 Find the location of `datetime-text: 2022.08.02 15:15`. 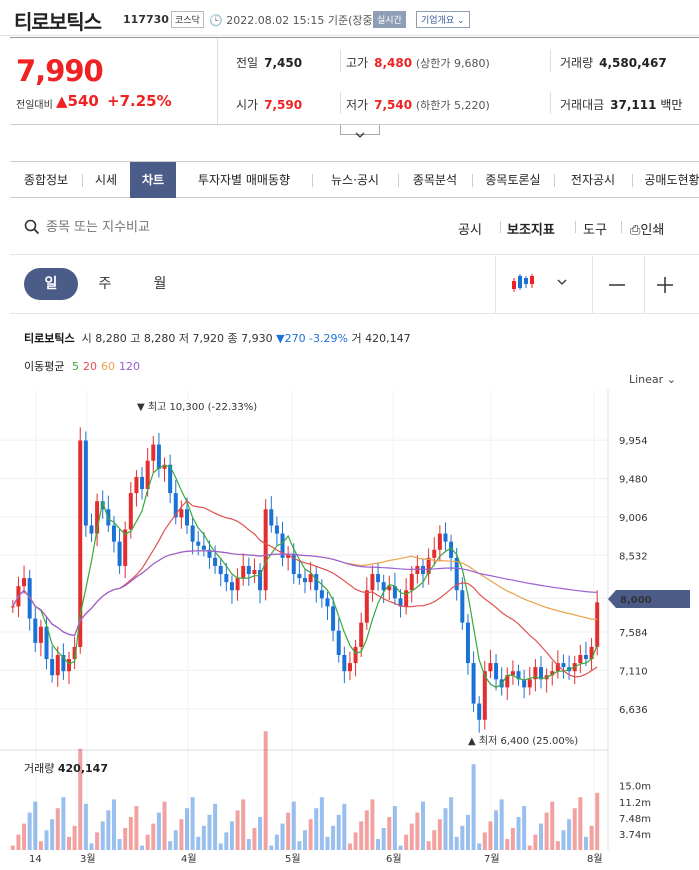

datetime-text: 2022.08.02 15:15 is located at coordinates (275, 20).